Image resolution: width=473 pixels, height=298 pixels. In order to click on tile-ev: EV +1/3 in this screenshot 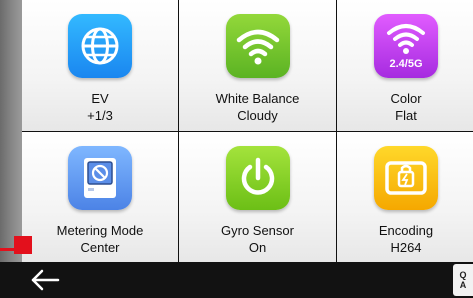, I will do `click(100, 65)`.